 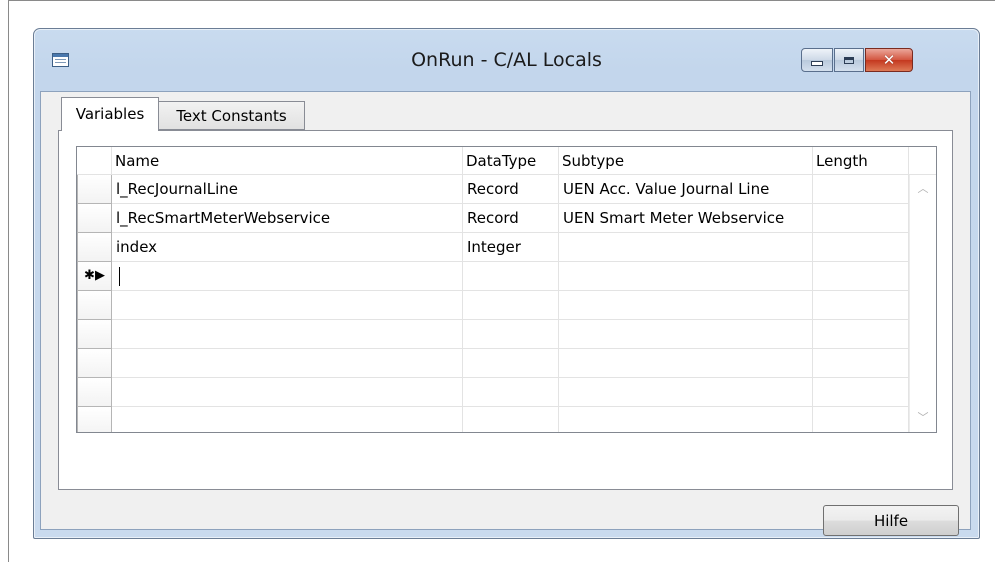 What do you see at coordinates (686, 160) in the screenshot?
I see `column-header-subtype: Subtype` at bounding box center [686, 160].